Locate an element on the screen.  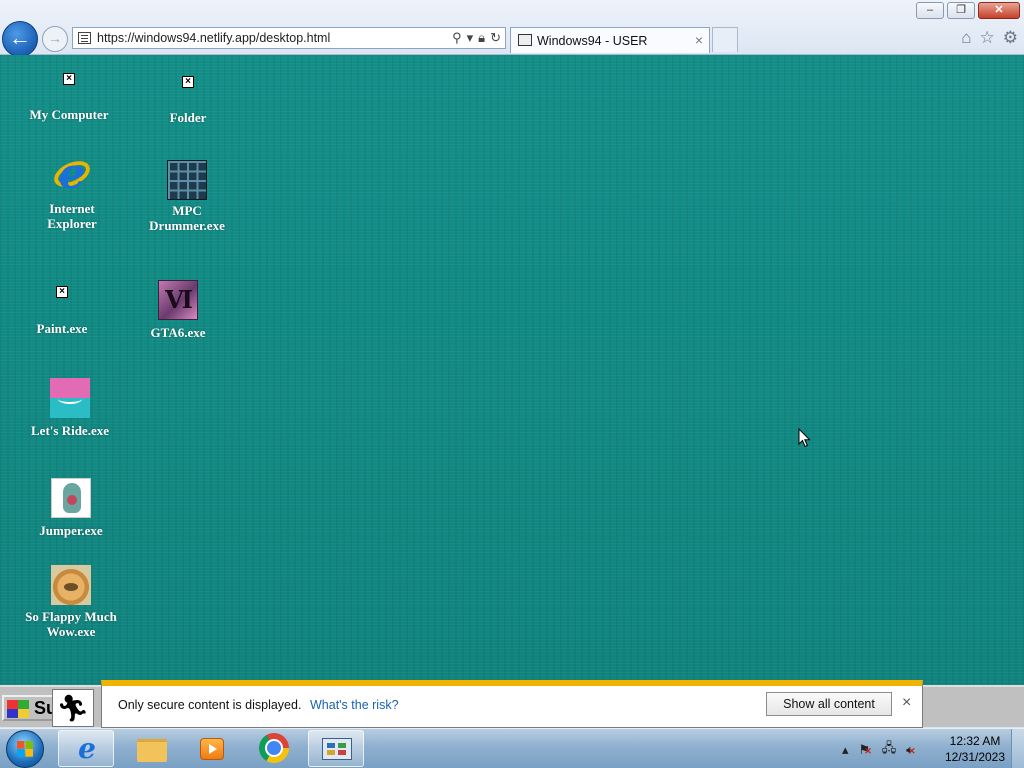
browser-tools: ⌂ ☆ ⚙ is located at coordinates (989, 38).